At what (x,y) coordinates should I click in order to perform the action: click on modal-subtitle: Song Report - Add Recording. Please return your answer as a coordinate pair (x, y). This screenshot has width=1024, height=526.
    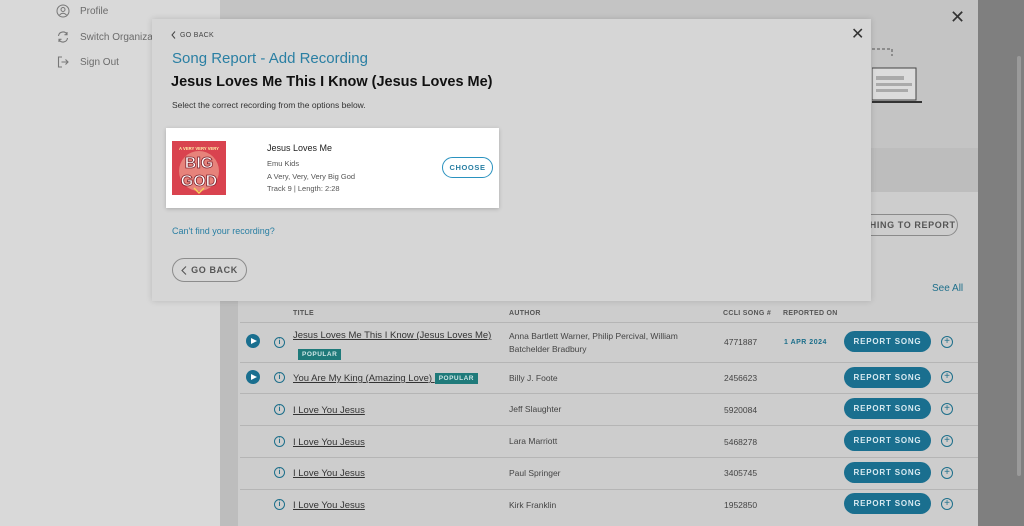
    Looking at the image, I should click on (270, 58).